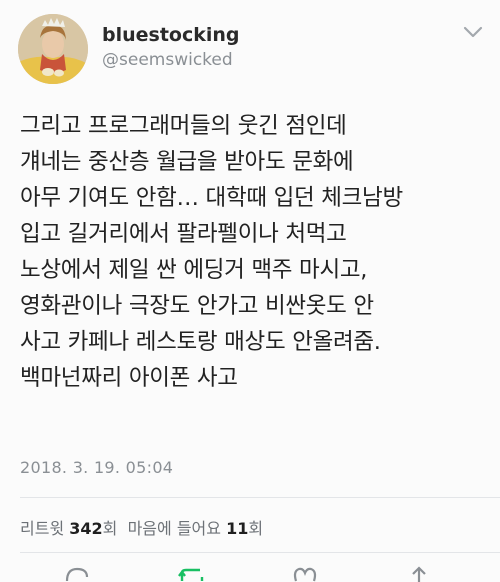  I want to click on like-icon, so click(305, 573).